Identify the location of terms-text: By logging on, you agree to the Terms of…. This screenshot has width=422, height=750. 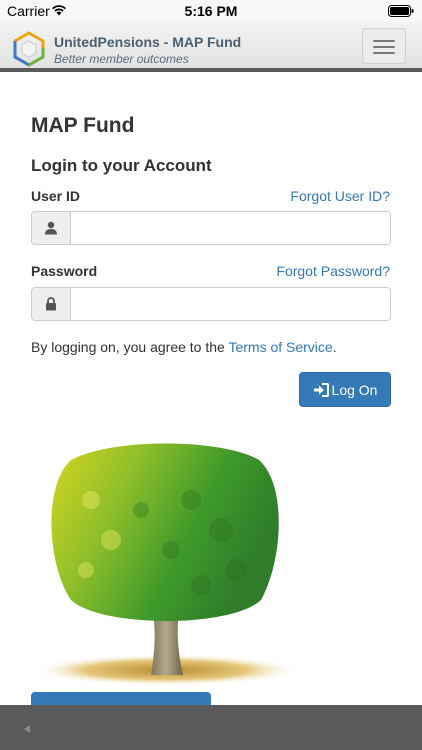
(184, 347).